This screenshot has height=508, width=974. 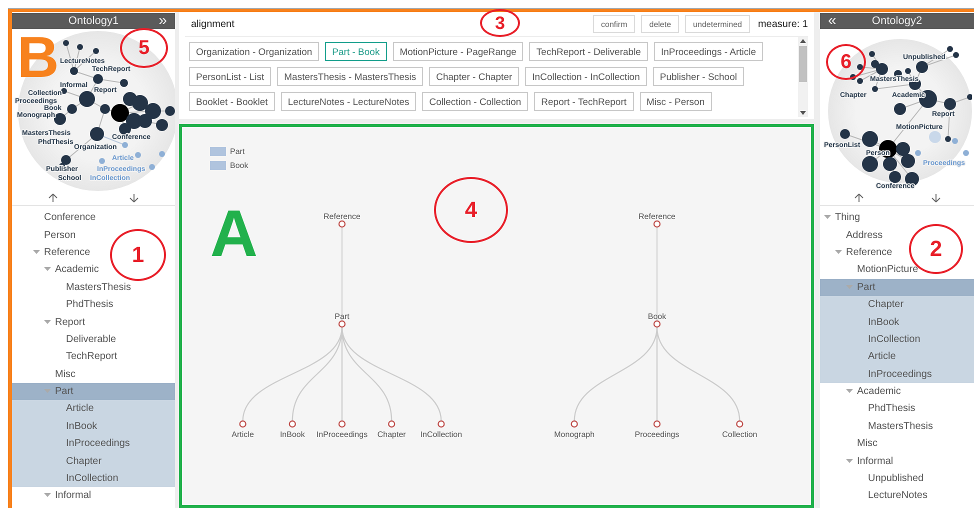 What do you see at coordinates (898, 496) in the screenshot?
I see `tree-item: LectureNotes` at bounding box center [898, 496].